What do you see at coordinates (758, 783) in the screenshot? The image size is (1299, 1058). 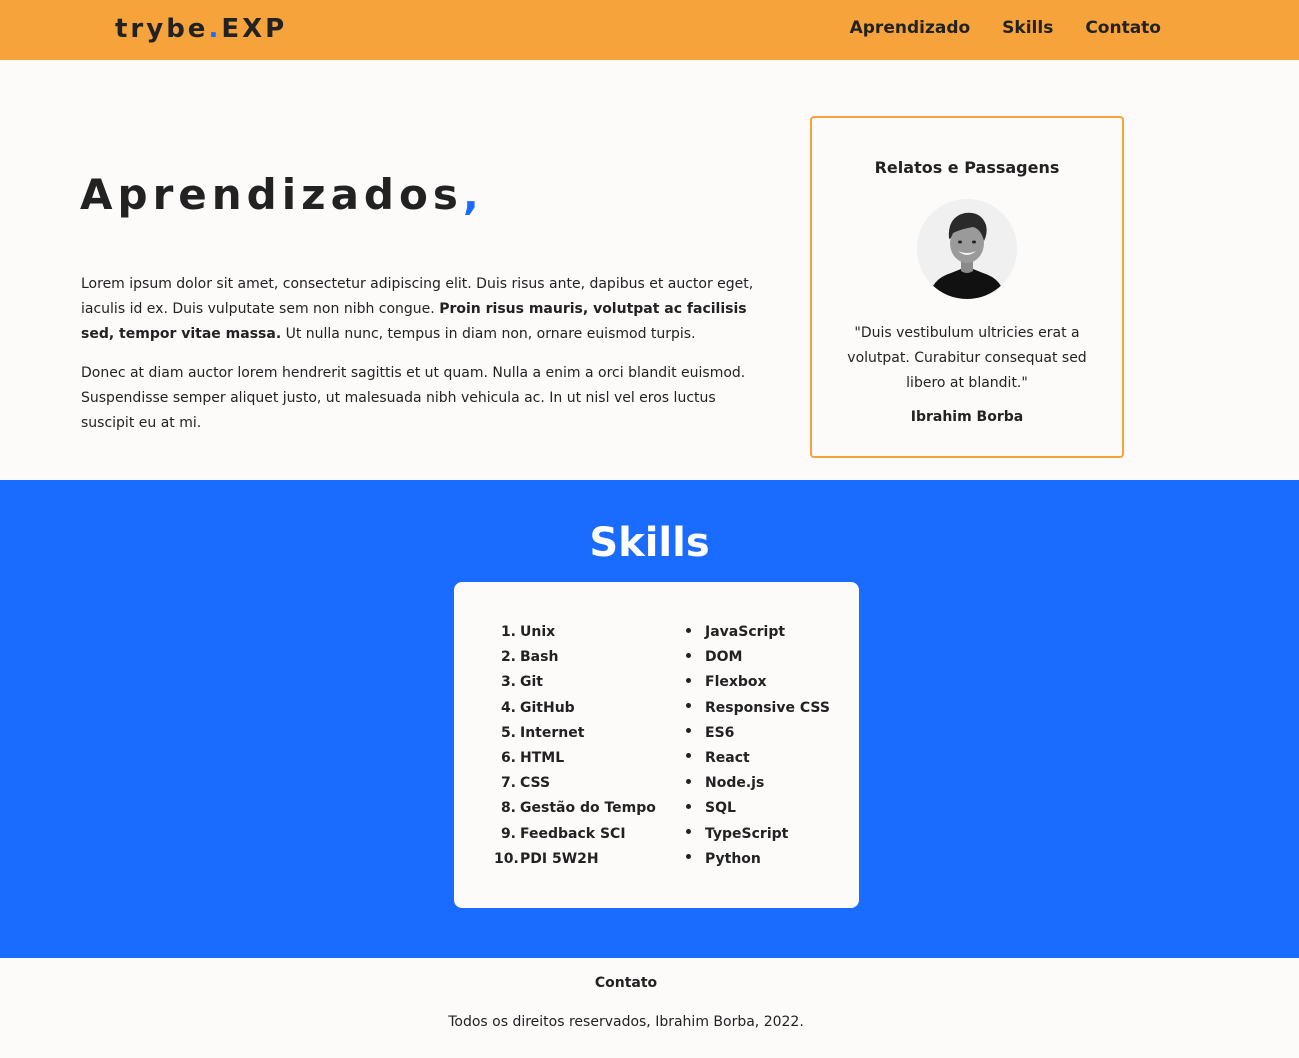 I see `list-item: Node.js` at bounding box center [758, 783].